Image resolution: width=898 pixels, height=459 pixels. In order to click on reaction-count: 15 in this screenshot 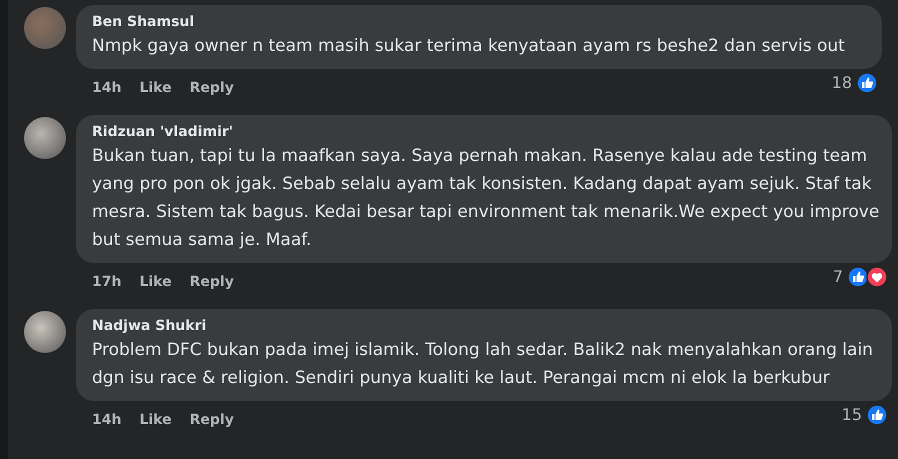, I will do `click(852, 415)`.